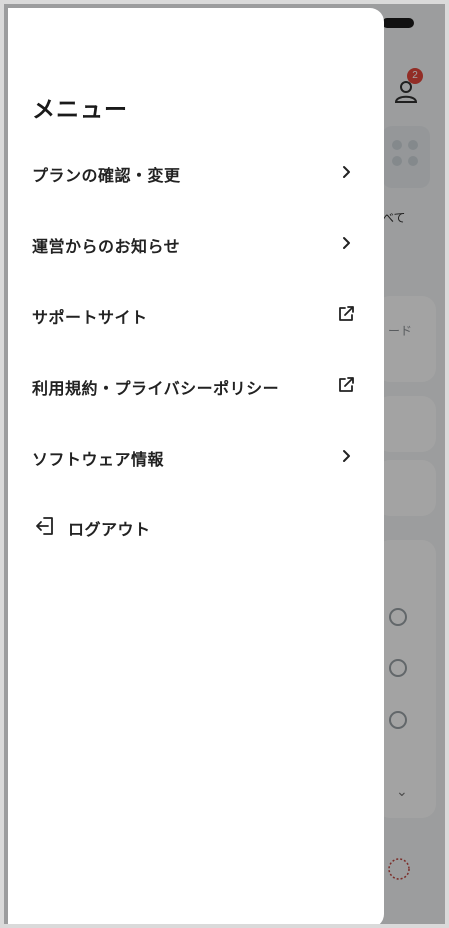 The width and height of the screenshot is (449, 928). What do you see at coordinates (90, 317) in the screenshot?
I see `menu-item-label: サポートサイト` at bounding box center [90, 317].